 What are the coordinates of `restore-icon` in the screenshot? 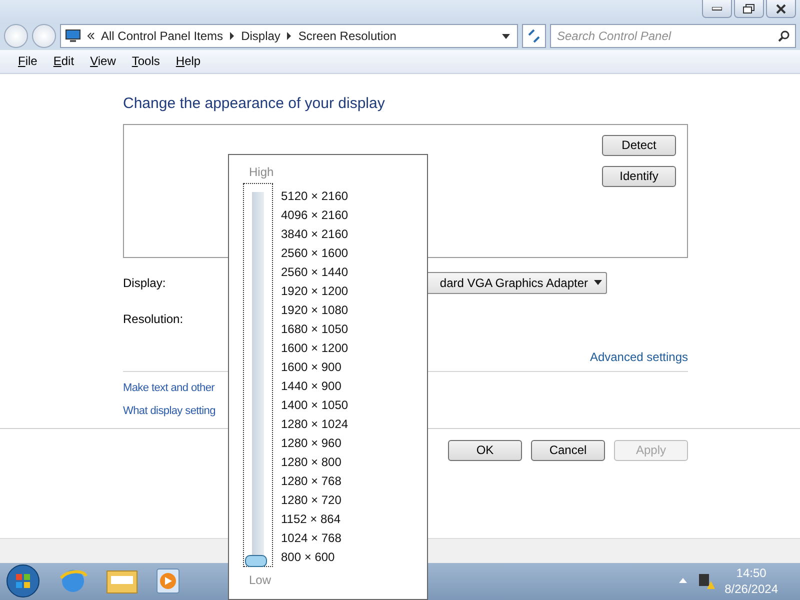 It's located at (749, 9).